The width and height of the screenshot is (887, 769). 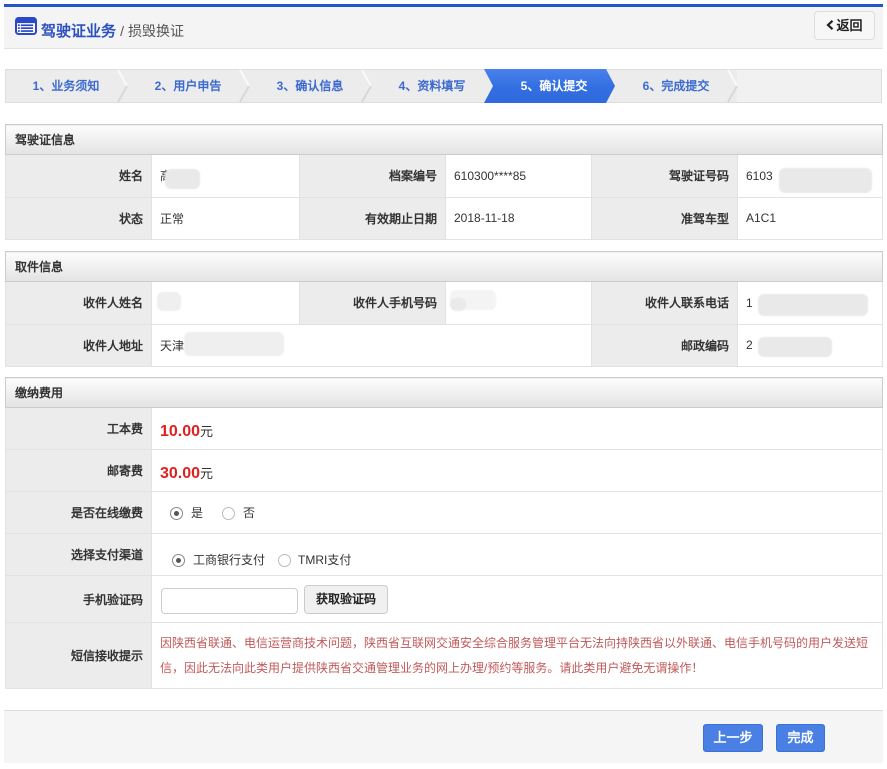 What do you see at coordinates (66, 85) in the screenshot?
I see `svg-text: 1、业务须知` at bounding box center [66, 85].